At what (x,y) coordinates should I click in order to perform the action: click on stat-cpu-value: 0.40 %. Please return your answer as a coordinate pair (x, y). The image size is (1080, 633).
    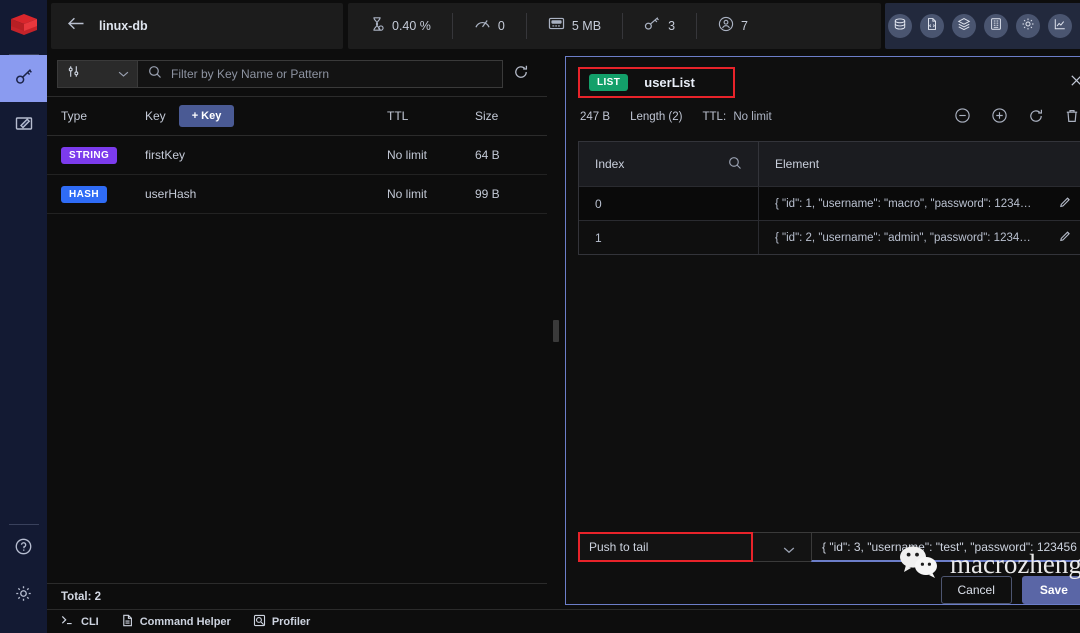
    Looking at the image, I should click on (411, 26).